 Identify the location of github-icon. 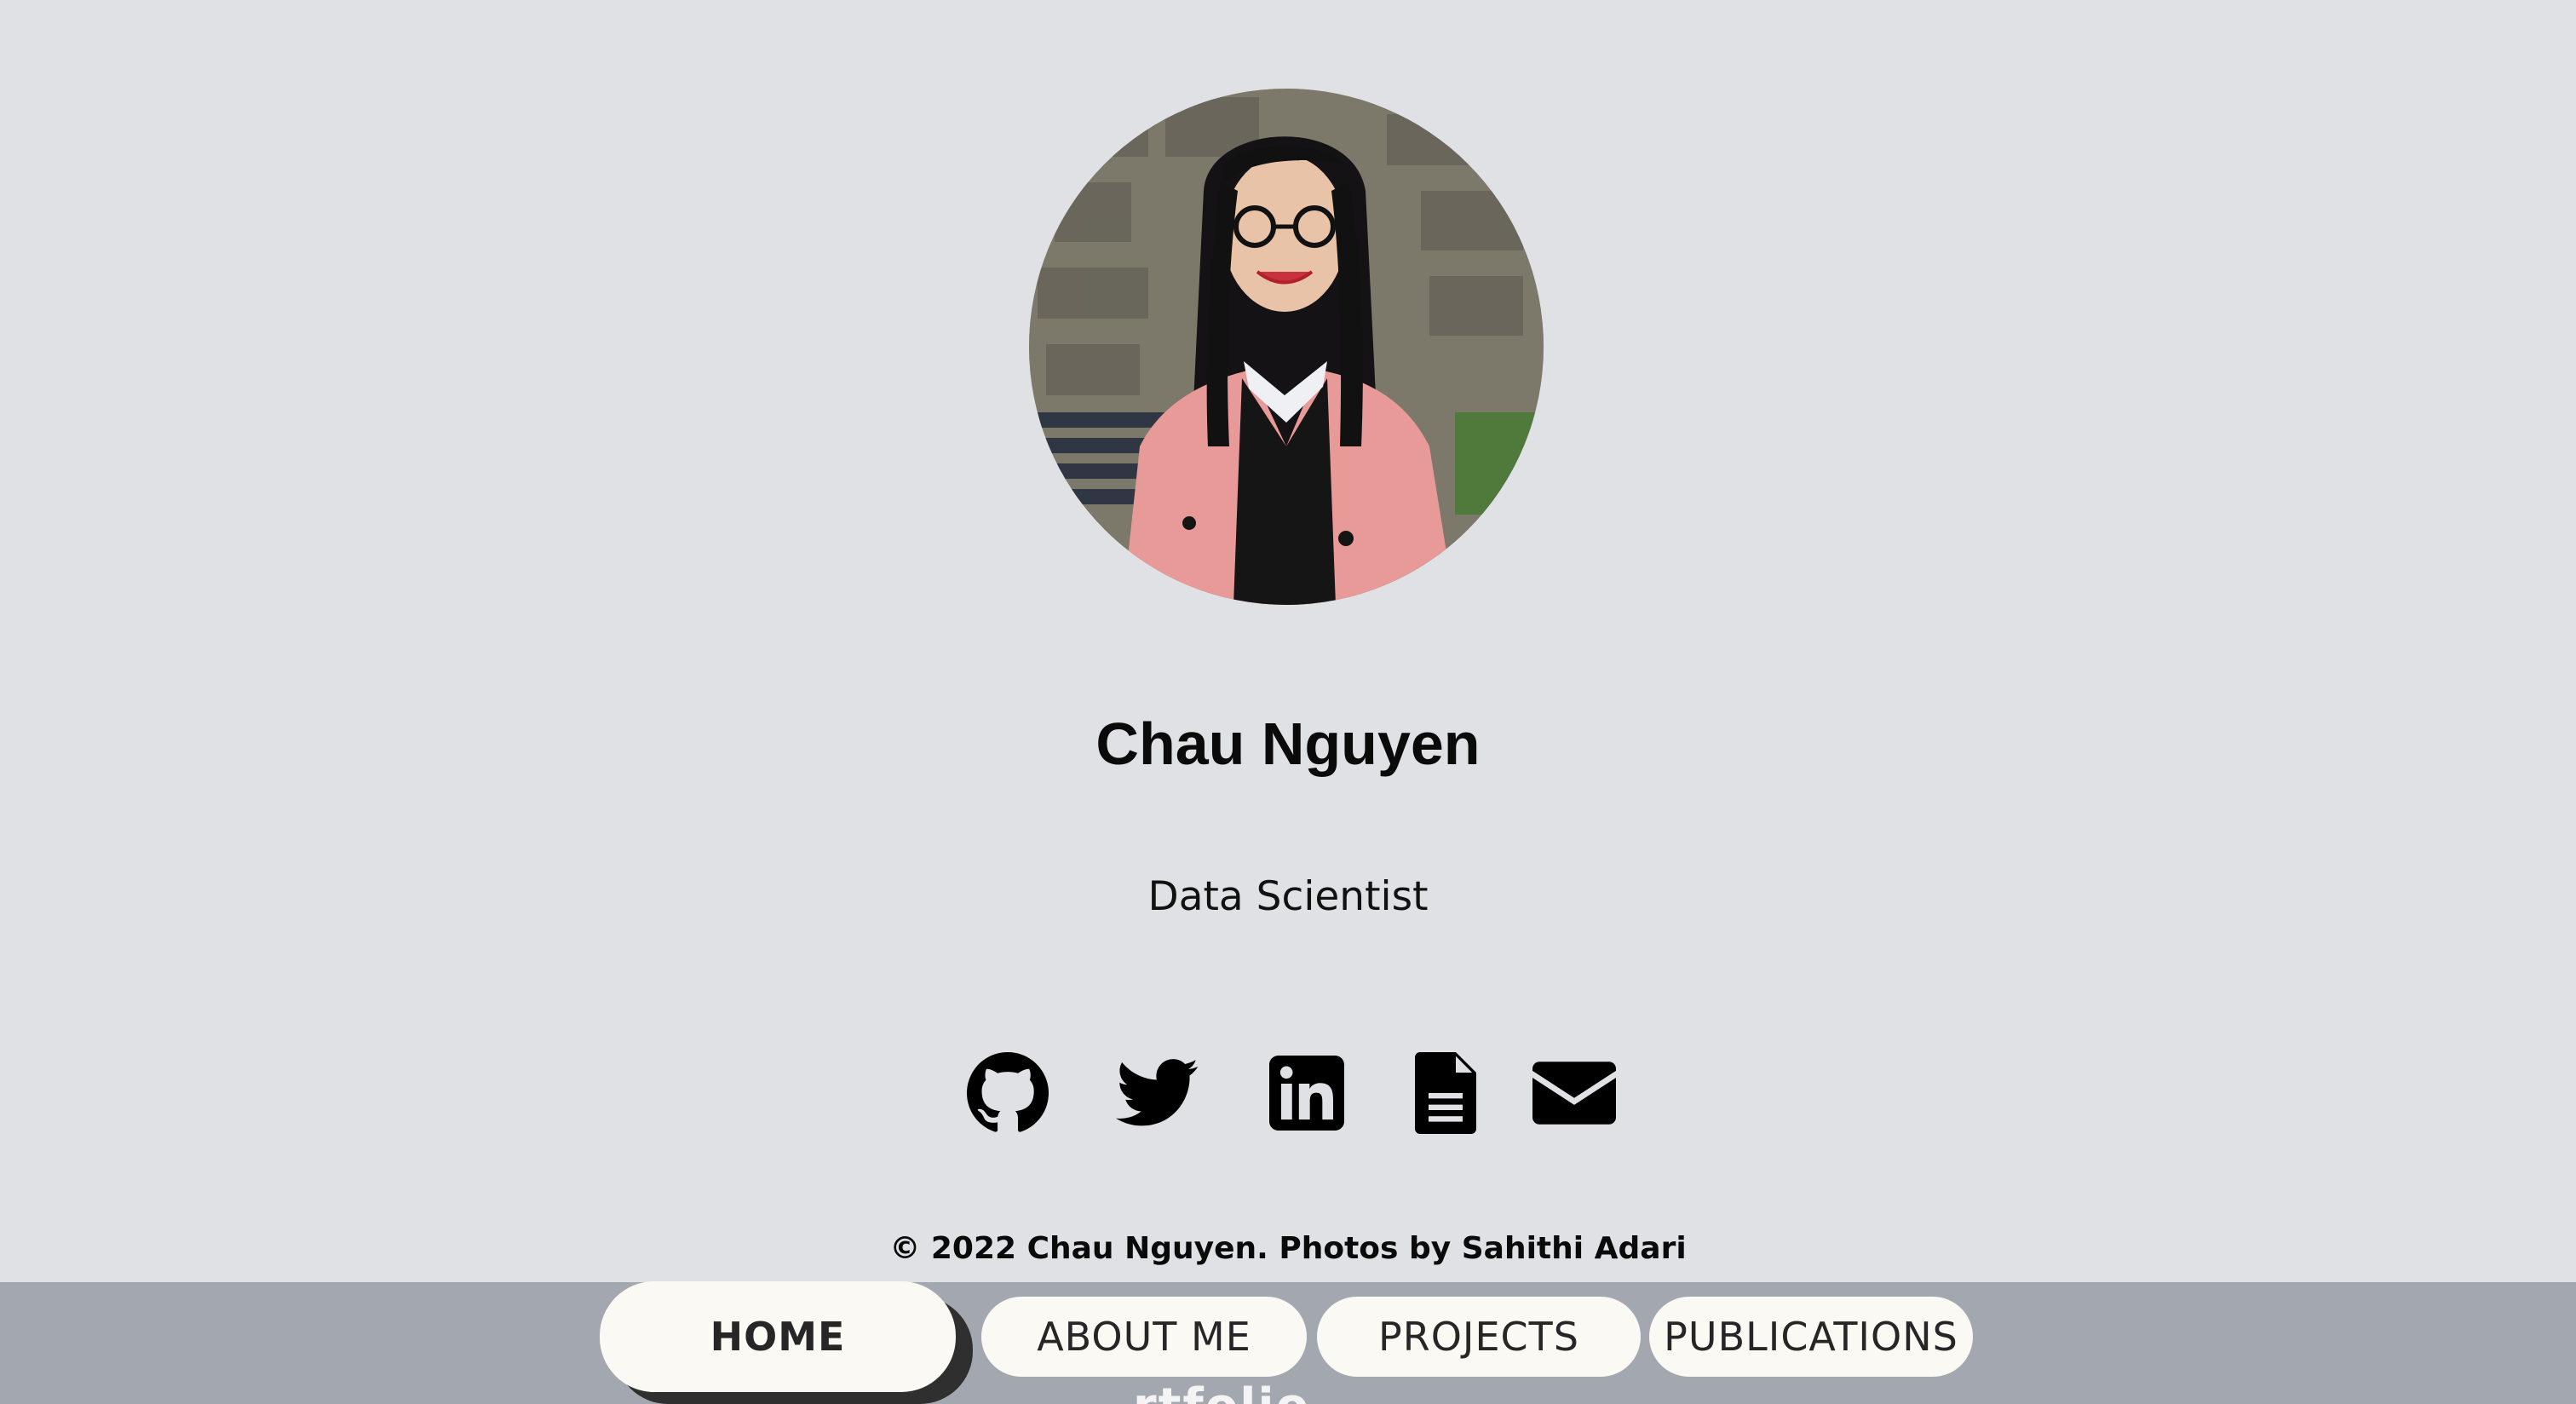
(1008, 1092).